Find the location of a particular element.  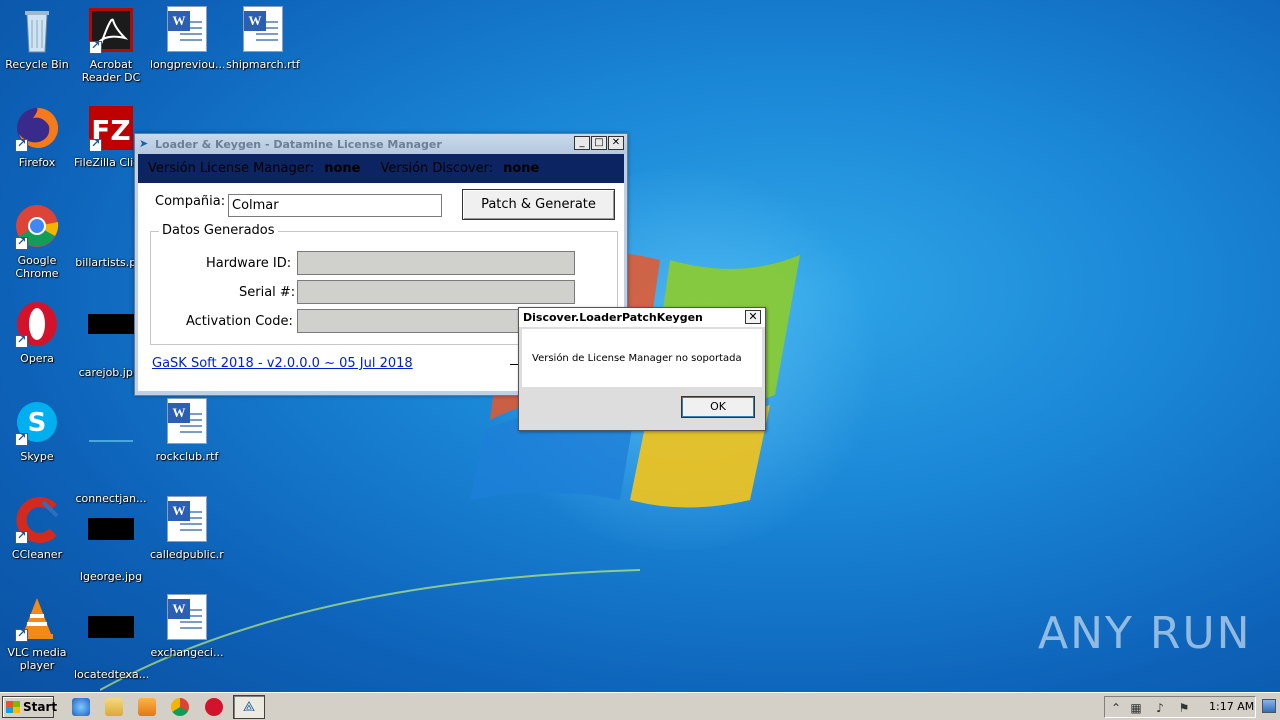

desktop-icon-recycle-bin: Recycle Bin is located at coordinates (37, 38).